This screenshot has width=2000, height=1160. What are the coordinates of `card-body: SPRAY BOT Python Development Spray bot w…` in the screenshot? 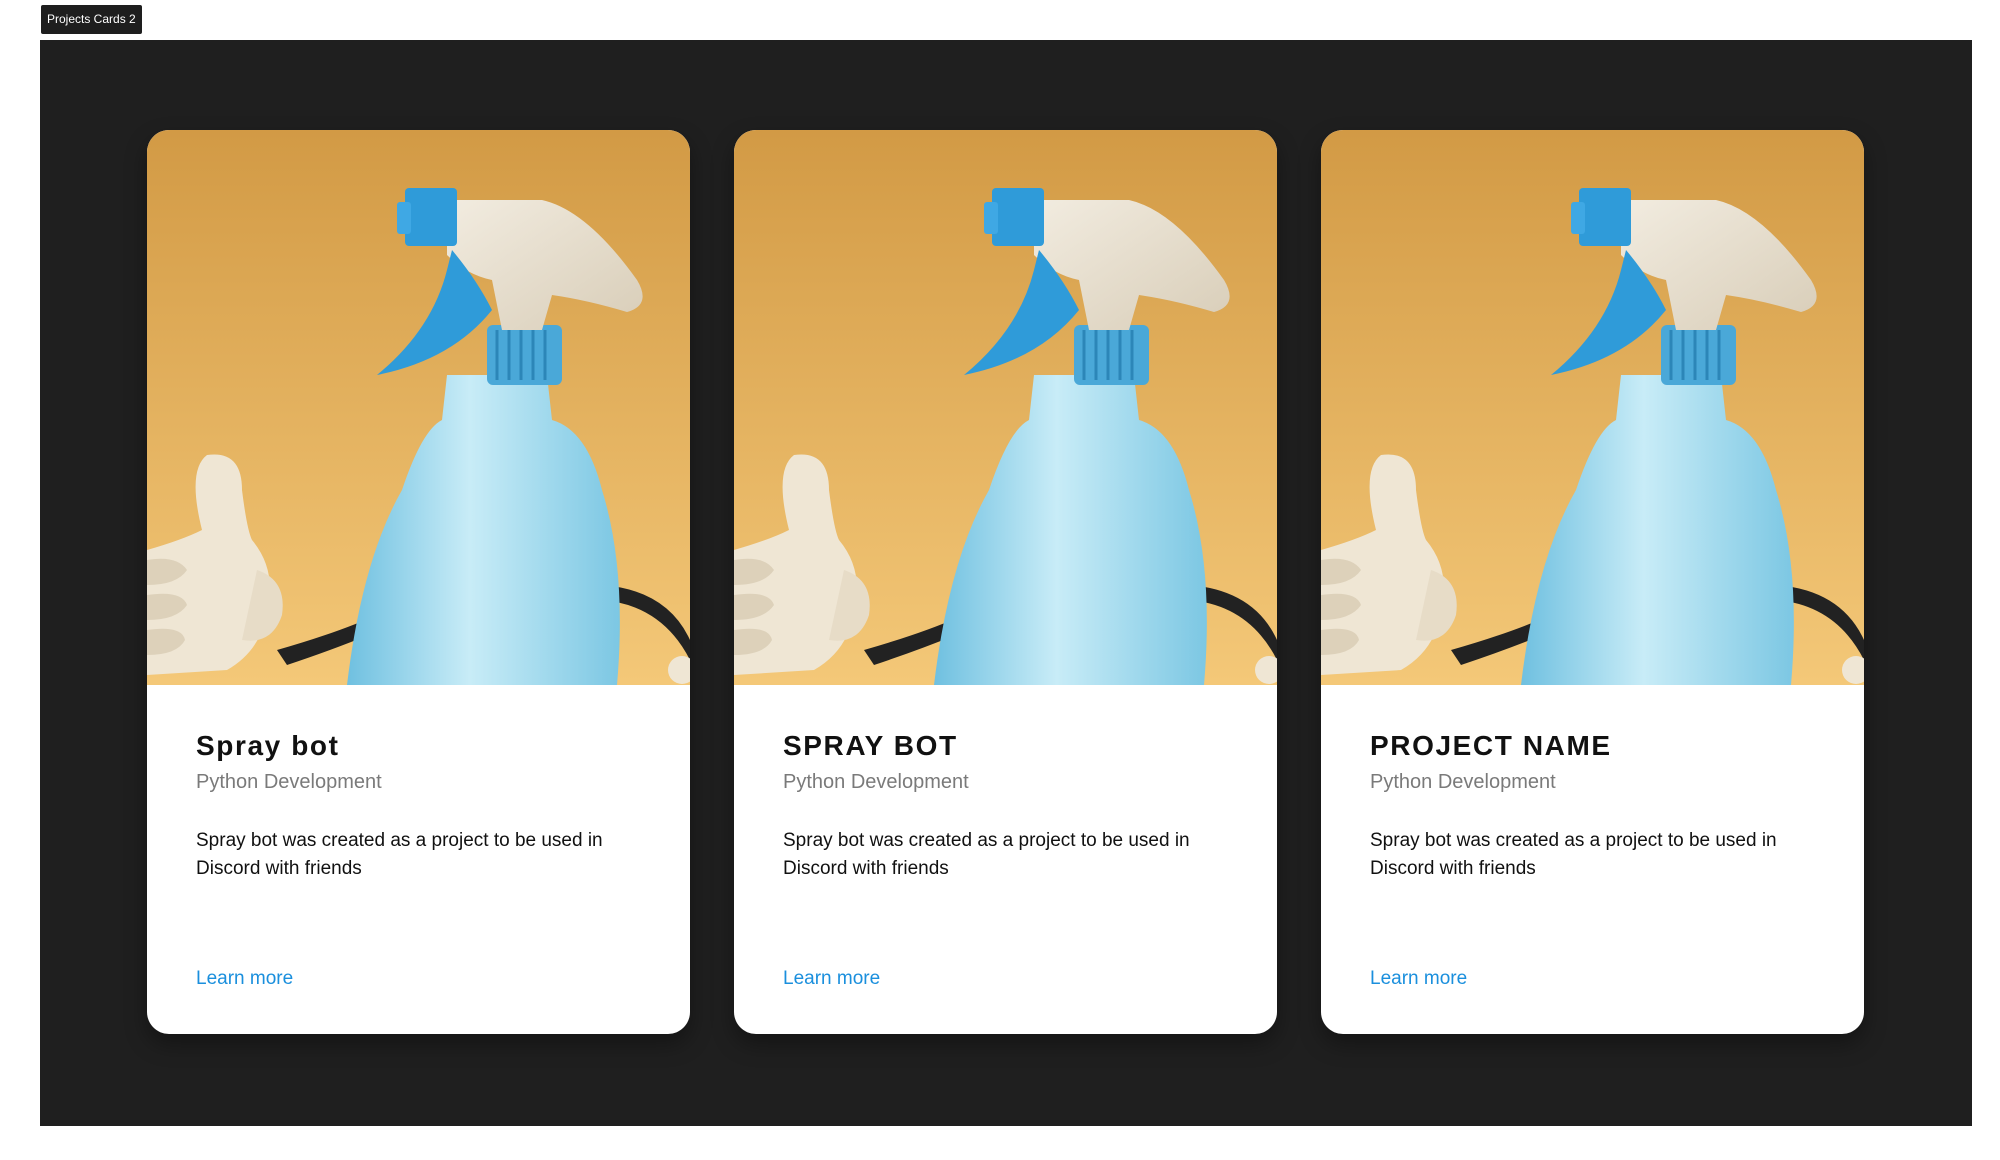 It's located at (1010, 859).